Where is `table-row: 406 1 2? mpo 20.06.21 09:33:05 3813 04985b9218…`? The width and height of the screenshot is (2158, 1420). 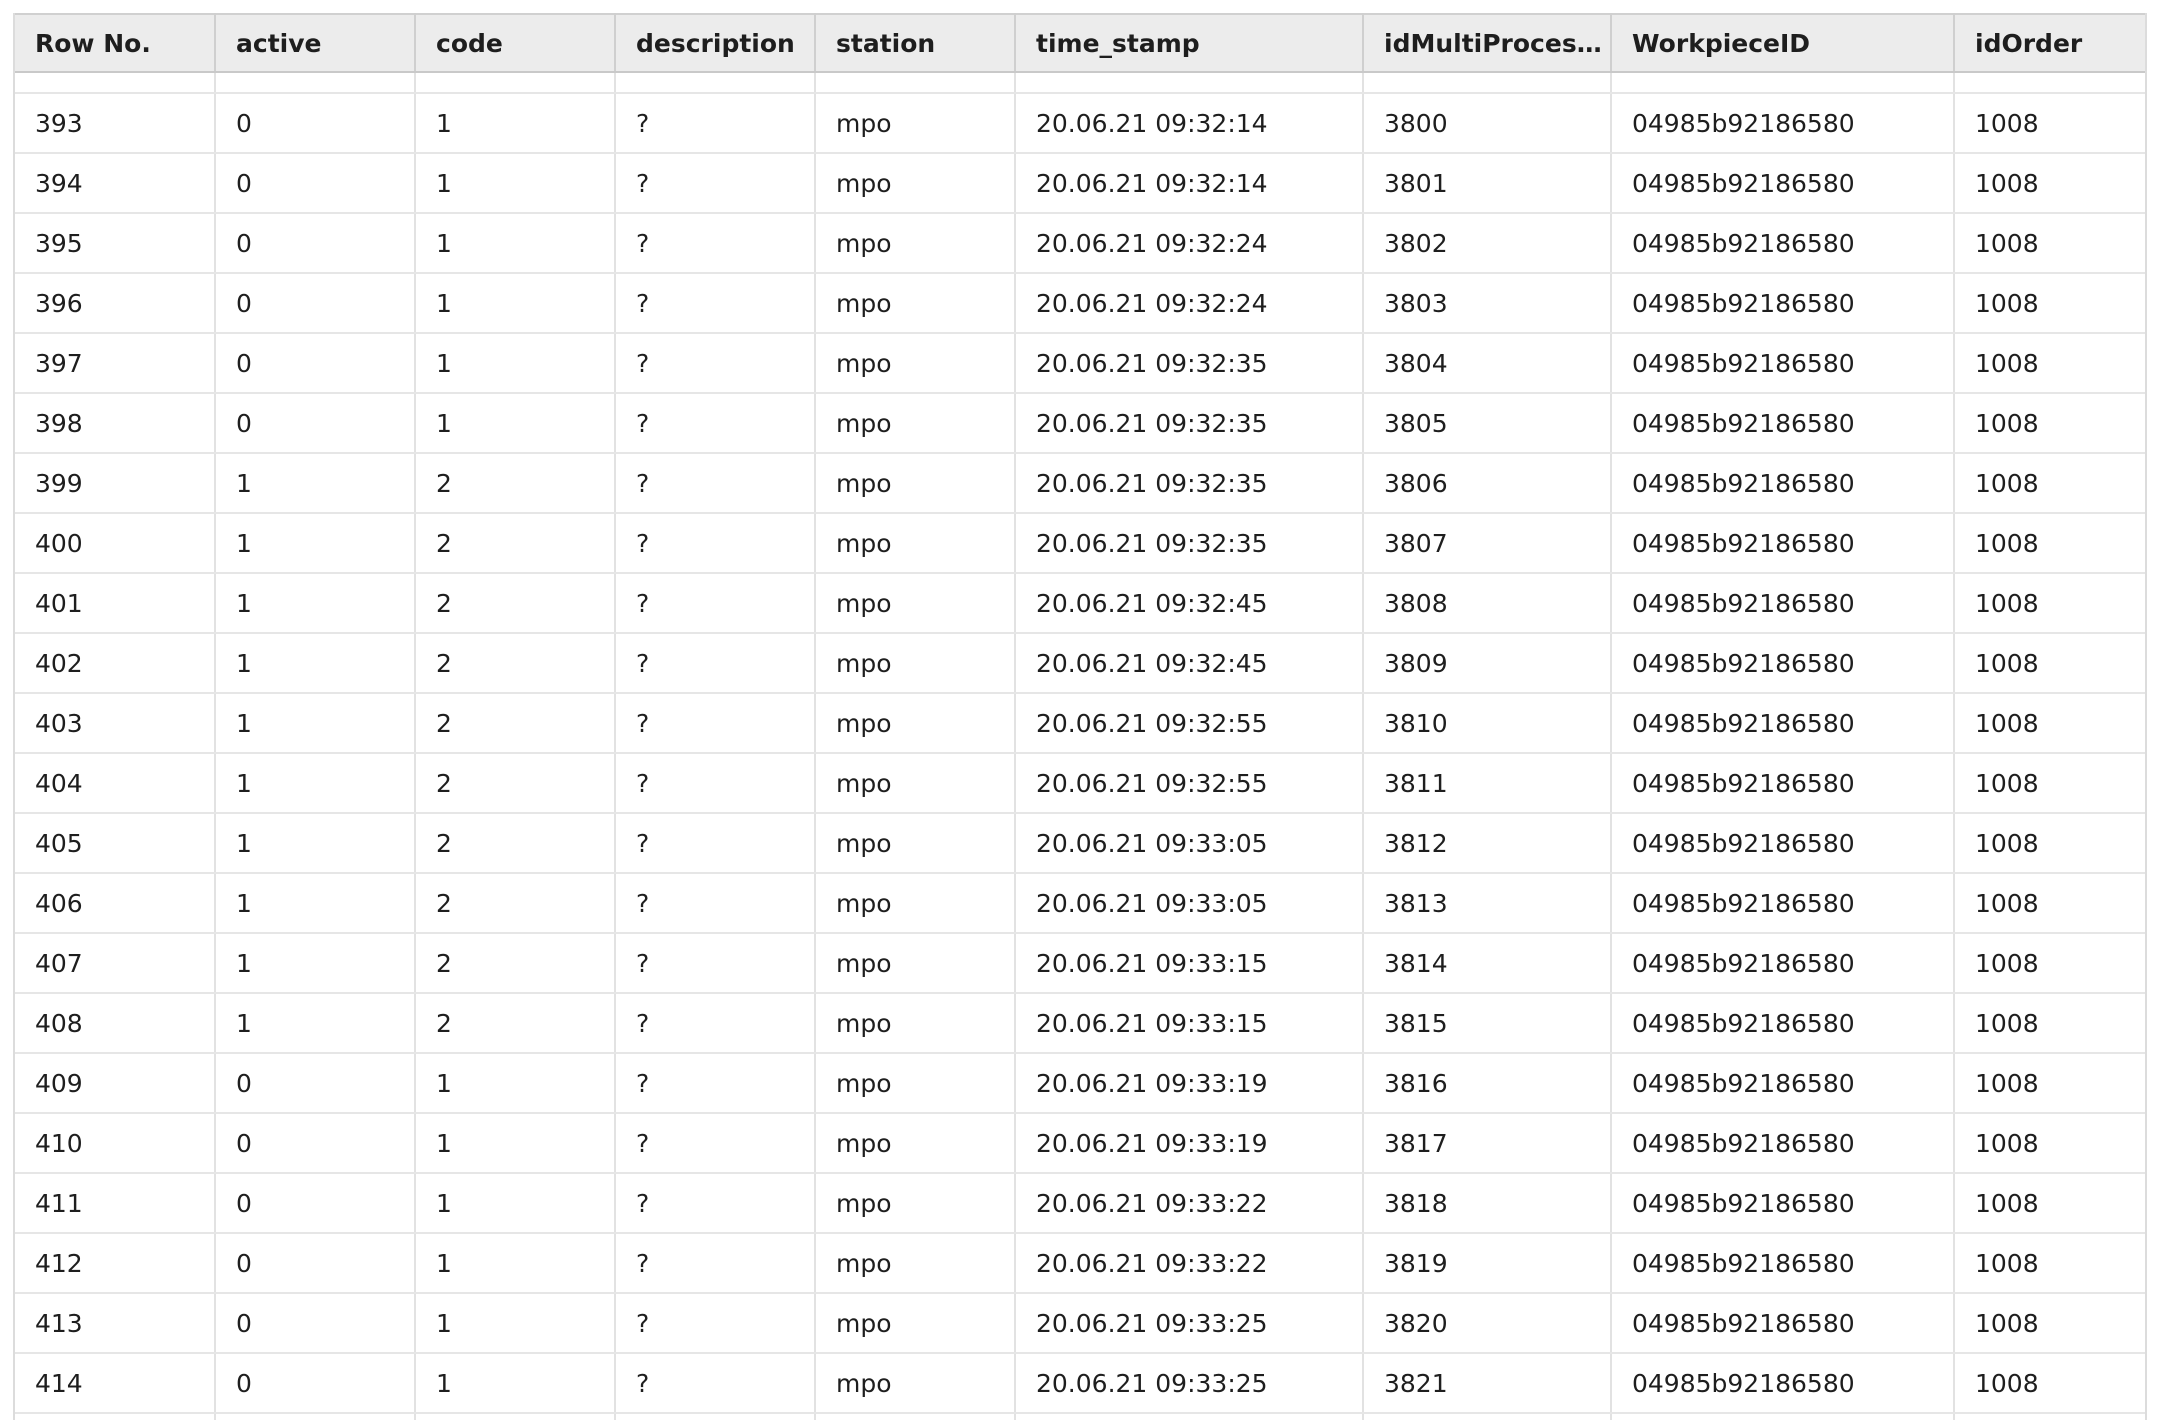 table-row: 406 1 2? mpo 20.06.21 09:33:05 3813 04985b9218… is located at coordinates (1080, 903).